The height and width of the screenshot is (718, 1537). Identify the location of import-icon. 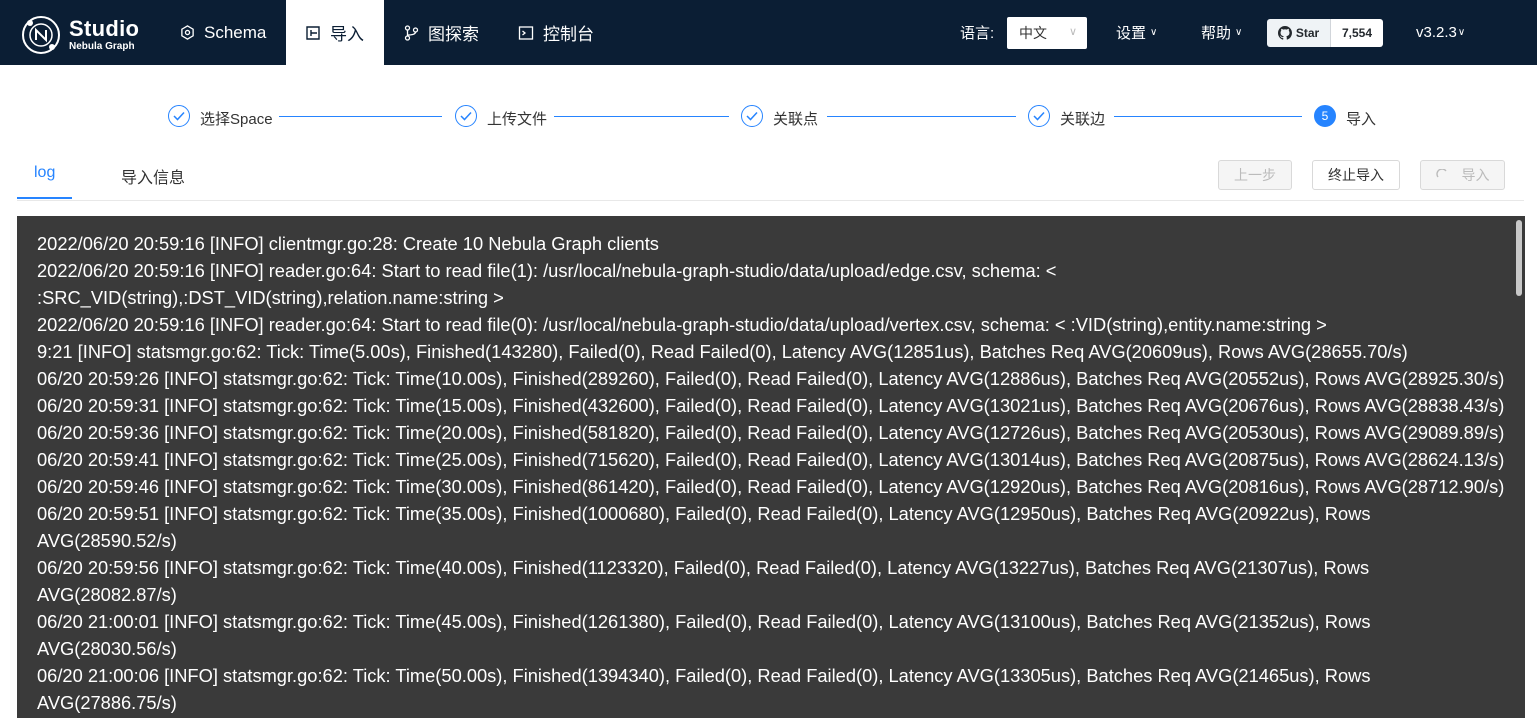
(313, 33).